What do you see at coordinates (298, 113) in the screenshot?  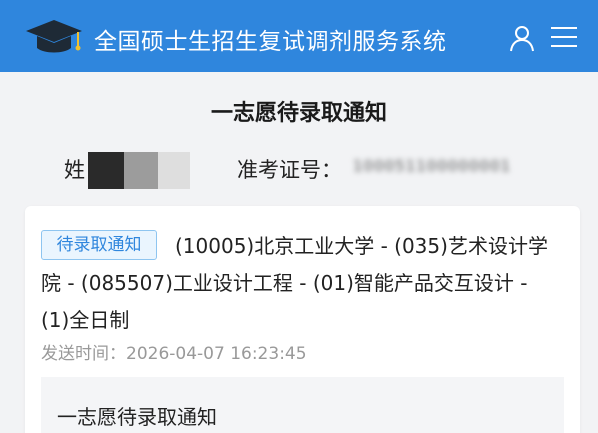 I see `page-title: 一志愿待录取通知` at bounding box center [298, 113].